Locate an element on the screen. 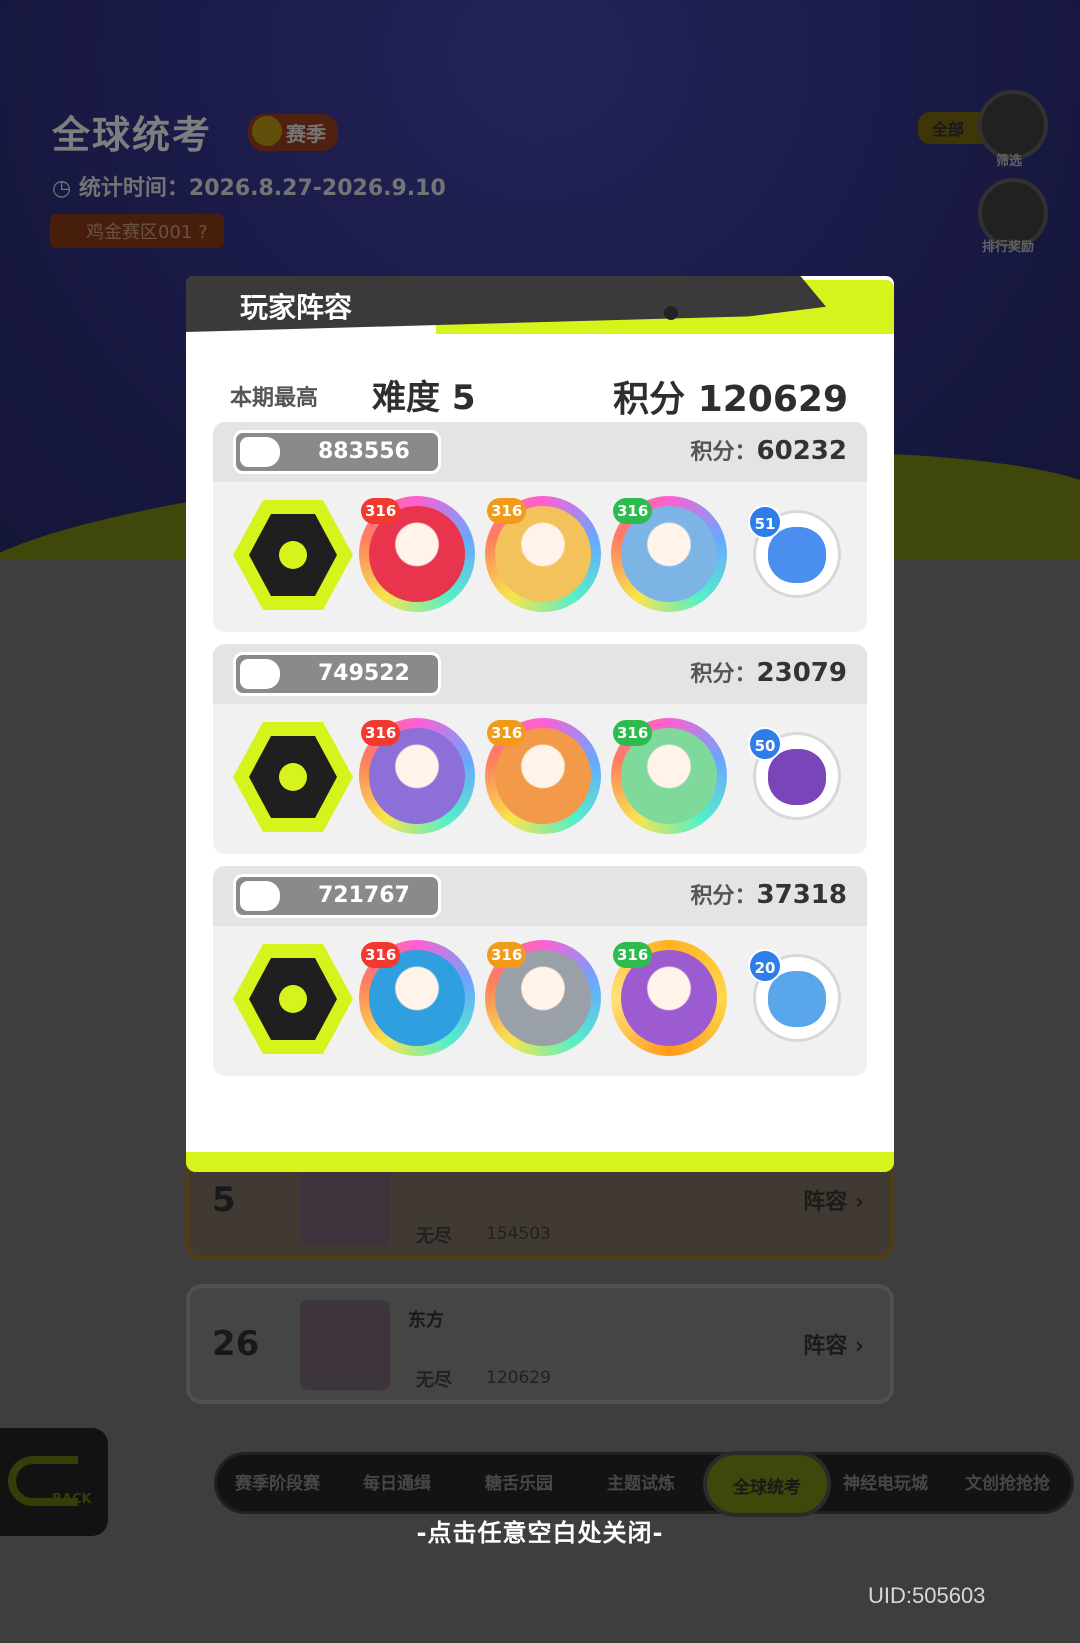 The height and width of the screenshot is (1643, 1080). pet-level-badge: 20 is located at coordinates (765, 966).